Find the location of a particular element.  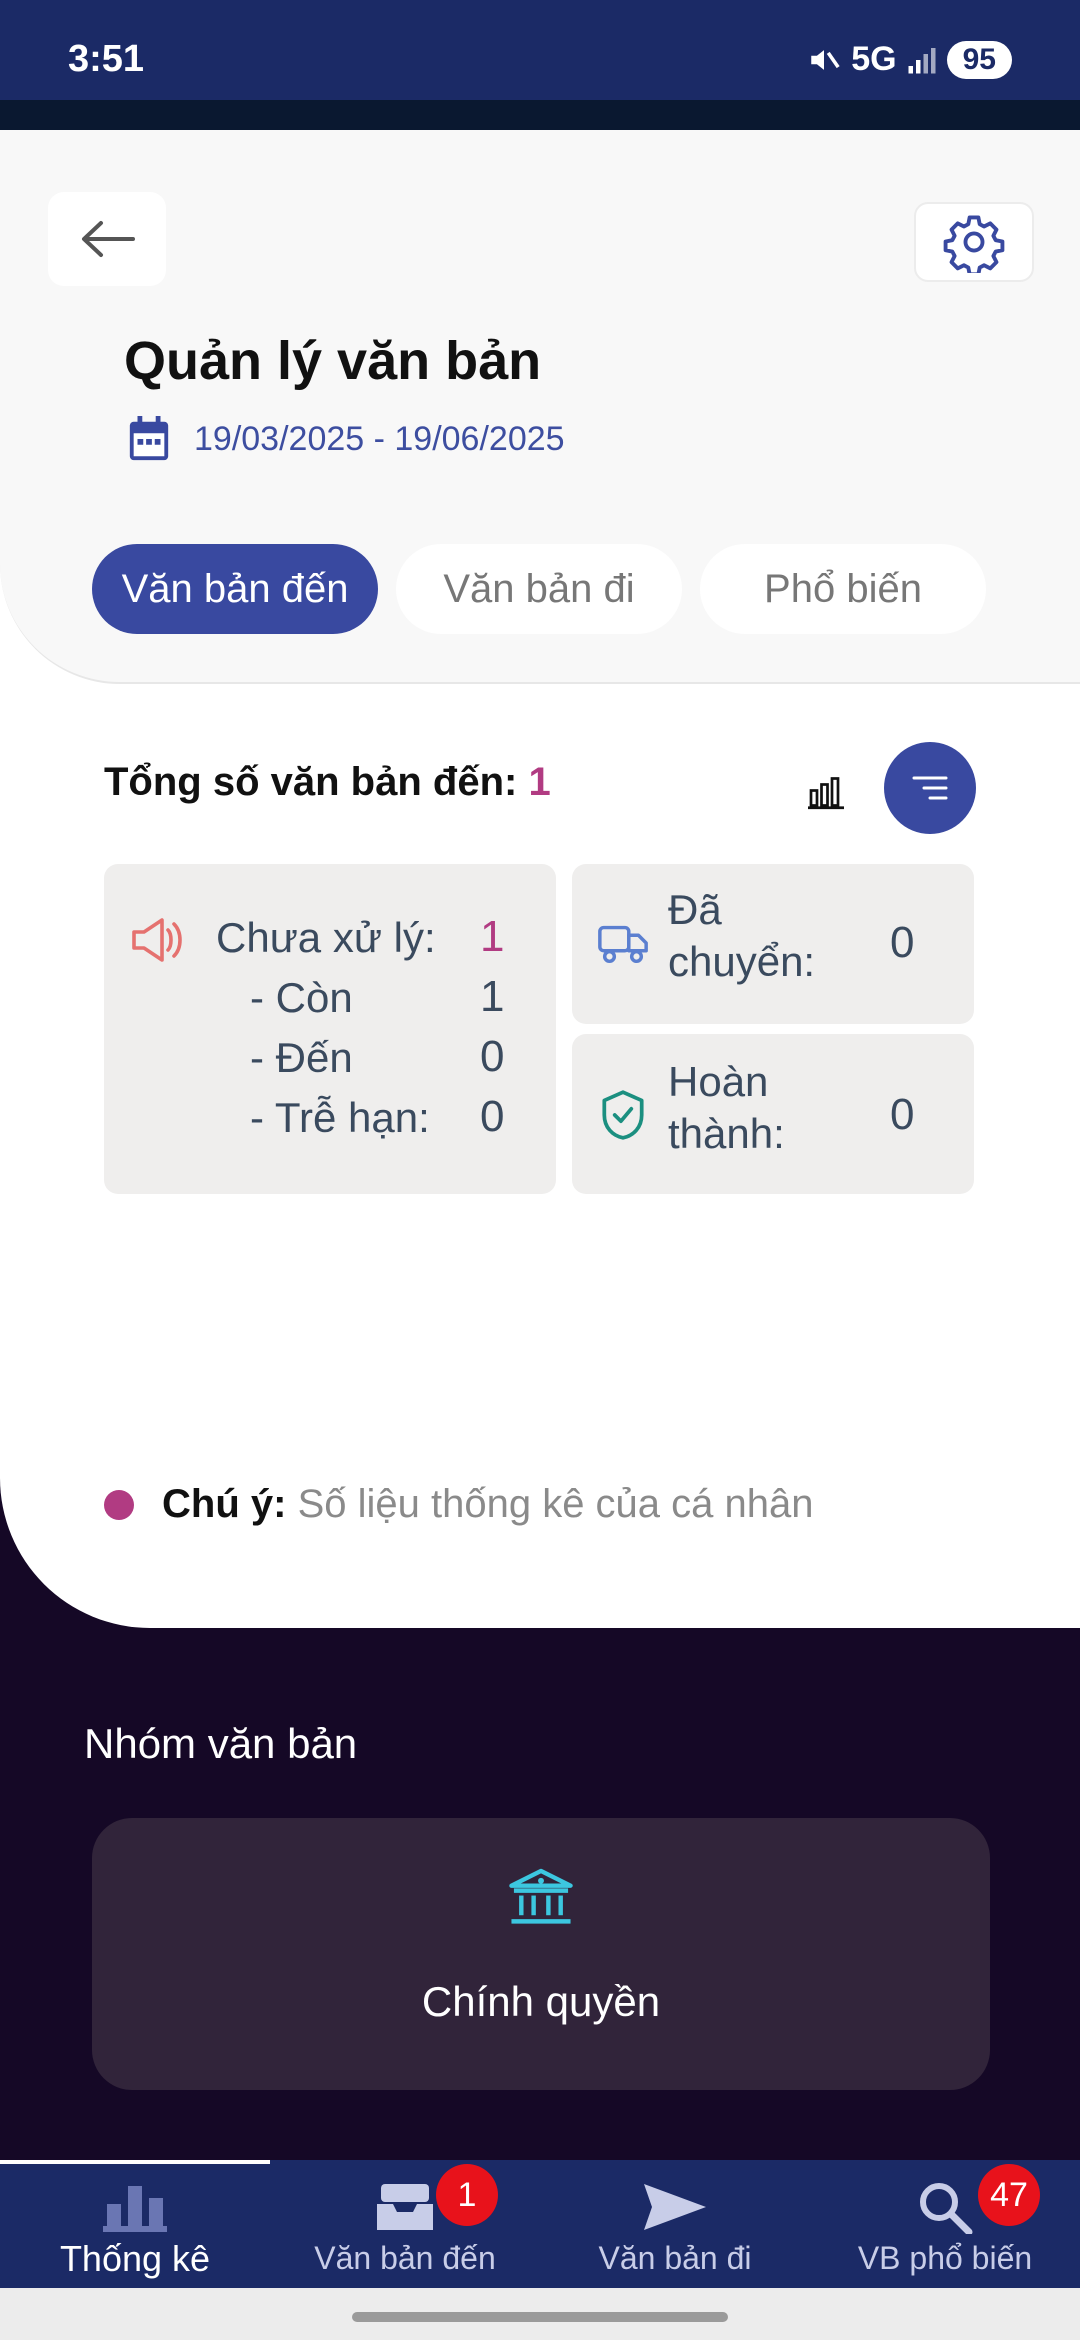

transferred-value: 0 is located at coordinates (902, 942).